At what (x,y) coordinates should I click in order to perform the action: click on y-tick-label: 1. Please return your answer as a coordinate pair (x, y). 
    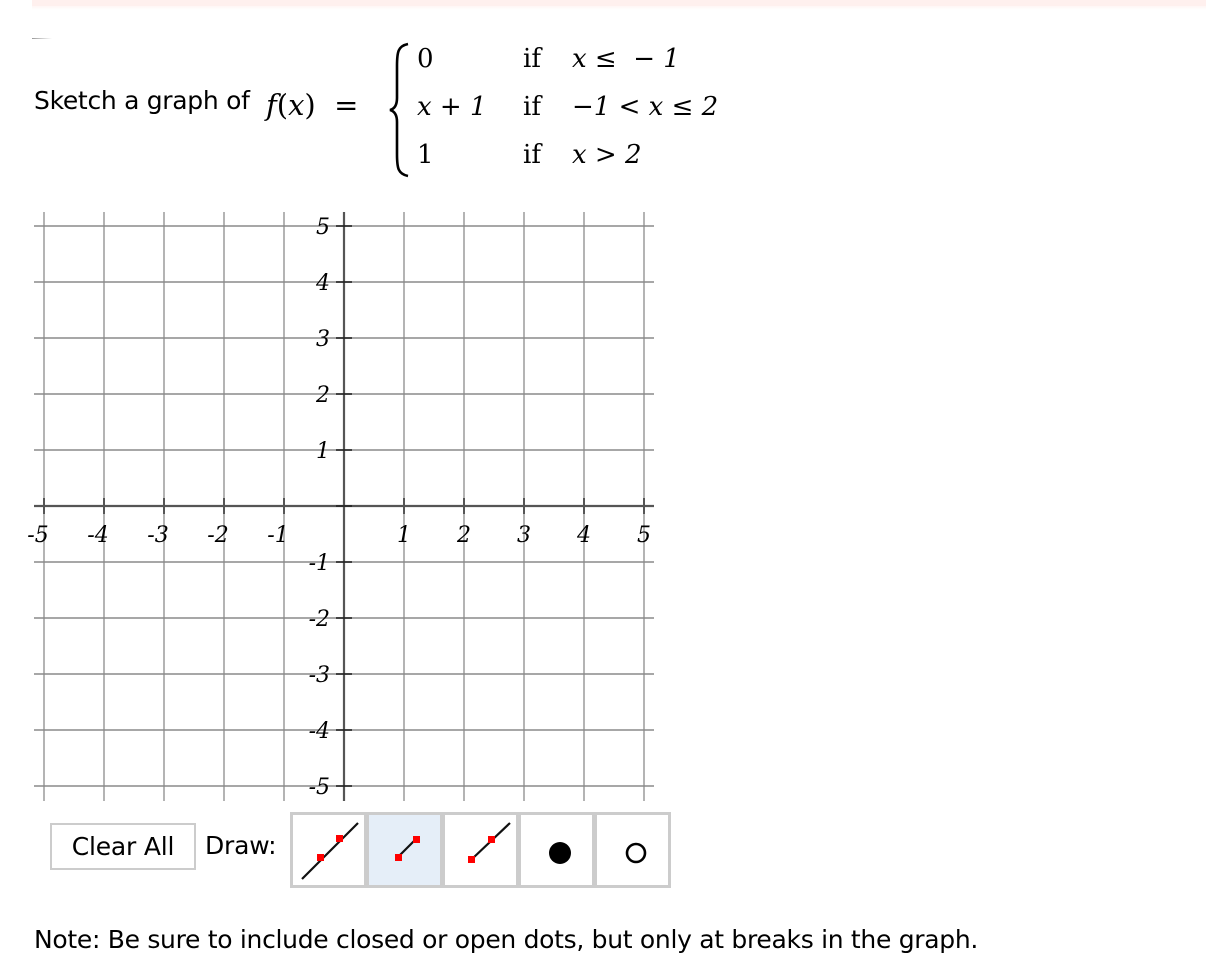
    Looking at the image, I should click on (323, 451).